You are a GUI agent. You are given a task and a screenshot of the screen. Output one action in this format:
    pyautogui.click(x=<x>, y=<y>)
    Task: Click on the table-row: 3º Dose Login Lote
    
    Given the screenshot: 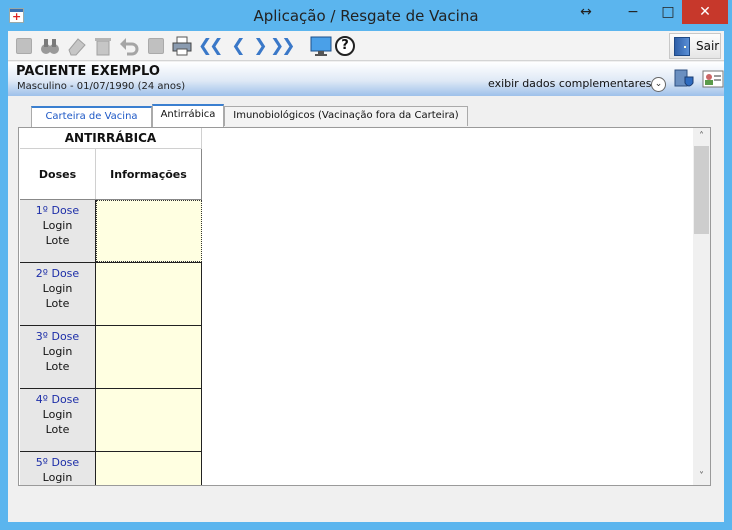 What is the action you would take?
    pyautogui.click(x=111, y=357)
    